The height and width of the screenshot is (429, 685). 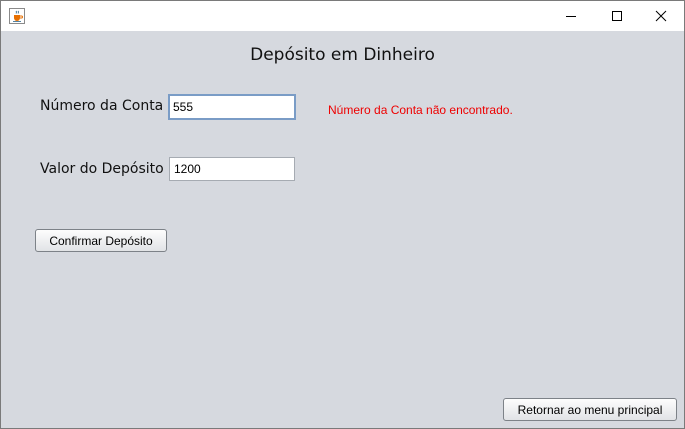 I want to click on close-button, so click(x=661, y=16).